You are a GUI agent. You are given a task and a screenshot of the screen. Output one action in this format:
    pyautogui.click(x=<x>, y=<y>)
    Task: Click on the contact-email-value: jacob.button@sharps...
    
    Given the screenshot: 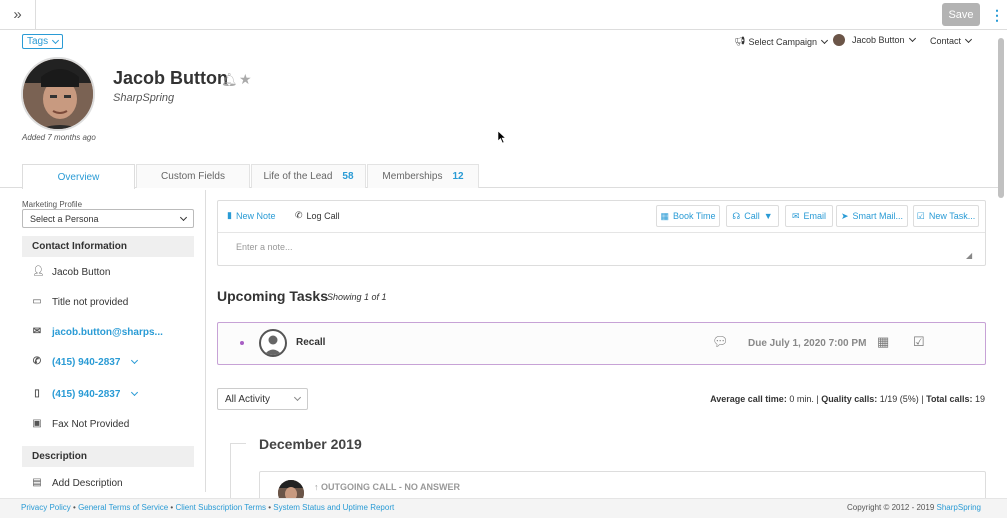 What is the action you would take?
    pyautogui.click(x=107, y=332)
    